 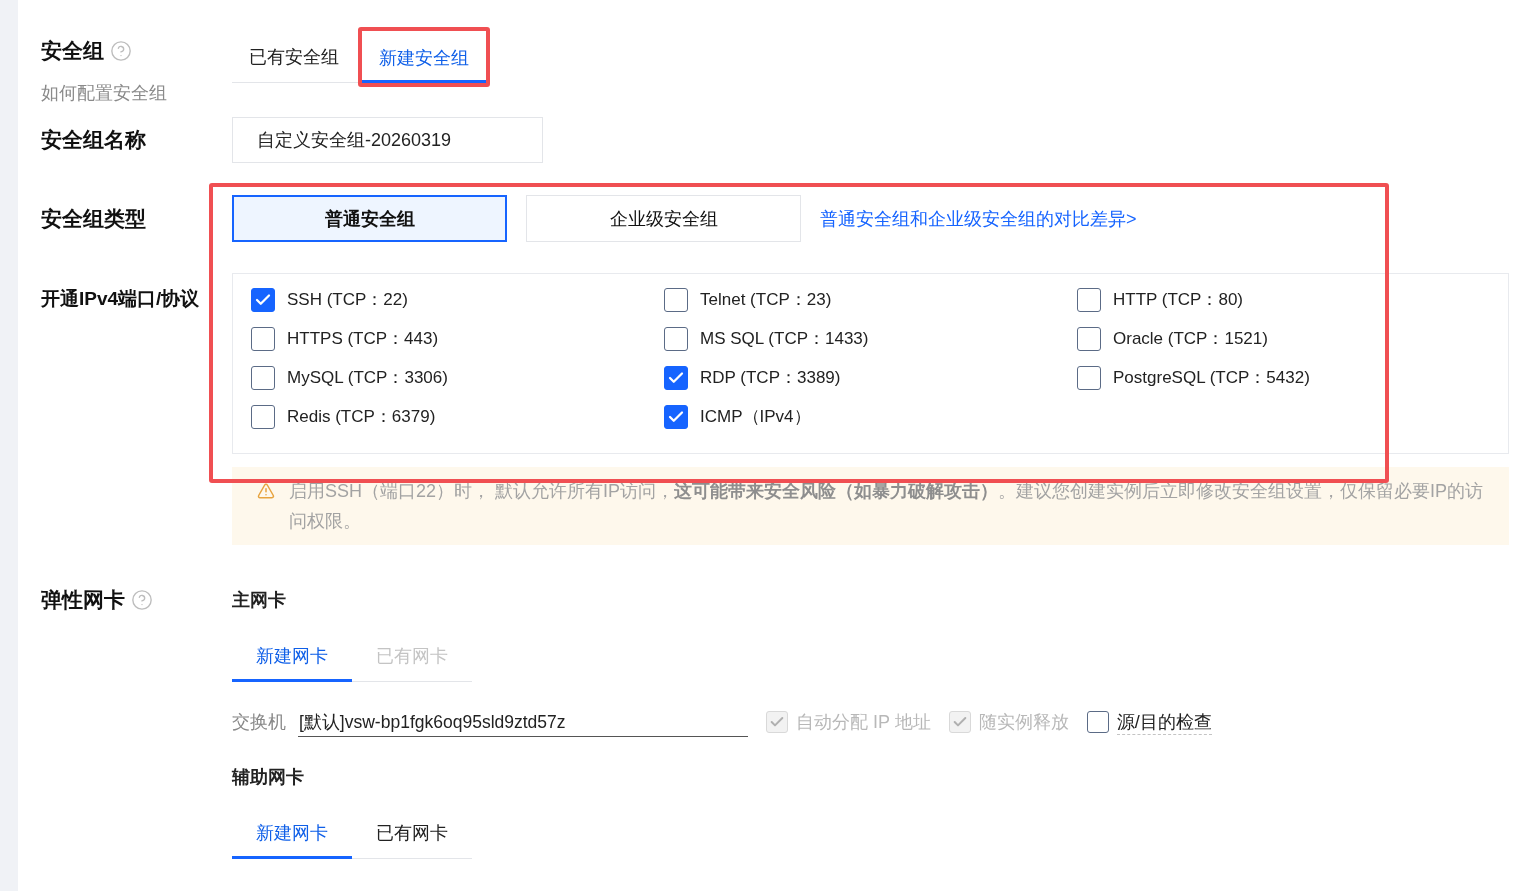 What do you see at coordinates (1211, 378) in the screenshot?
I see `checkbox-label: PostgreSQL (TCP：5432)` at bounding box center [1211, 378].